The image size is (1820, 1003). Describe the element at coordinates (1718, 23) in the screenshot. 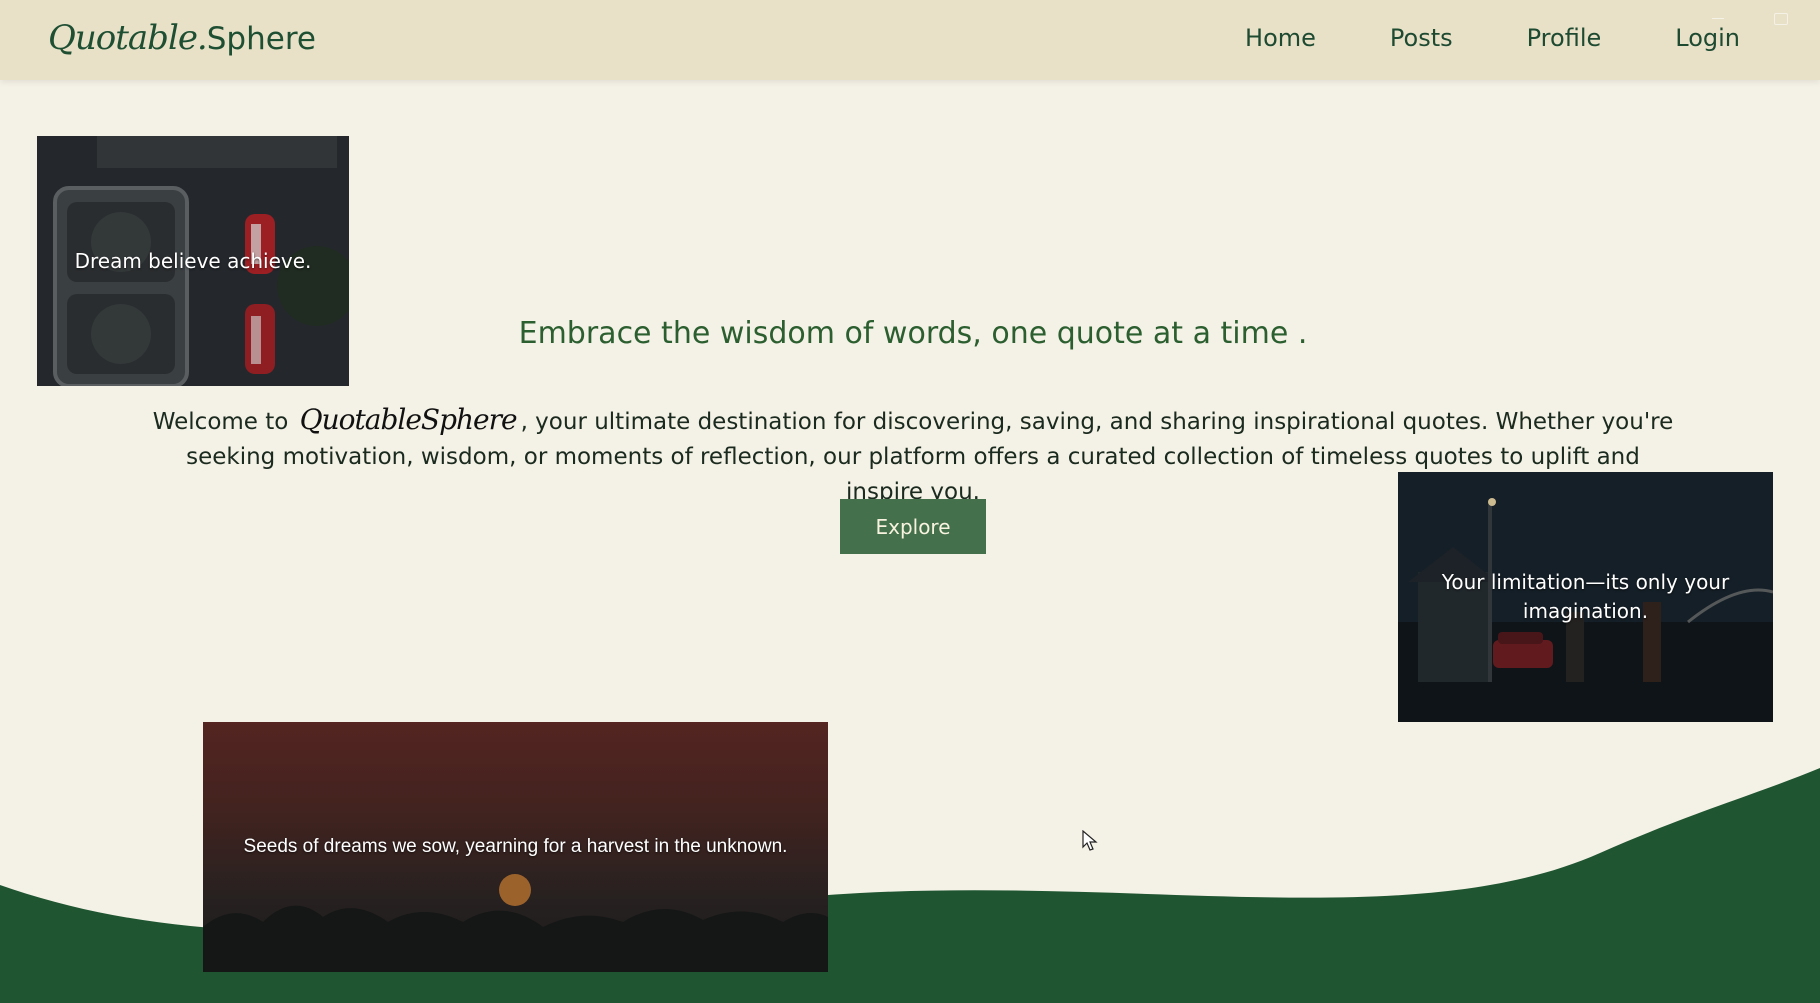

I see `window-minimize-icon` at that location.